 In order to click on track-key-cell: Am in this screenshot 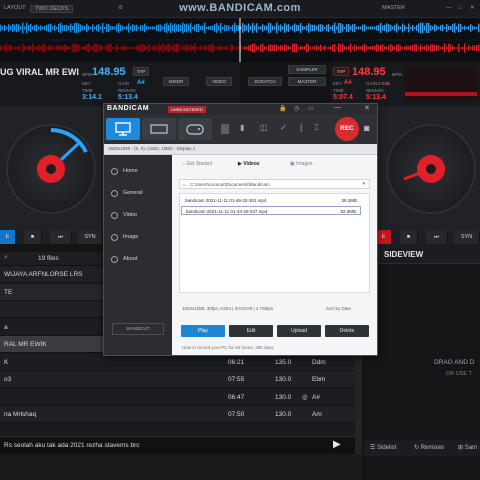, I will do `click(317, 414)`.